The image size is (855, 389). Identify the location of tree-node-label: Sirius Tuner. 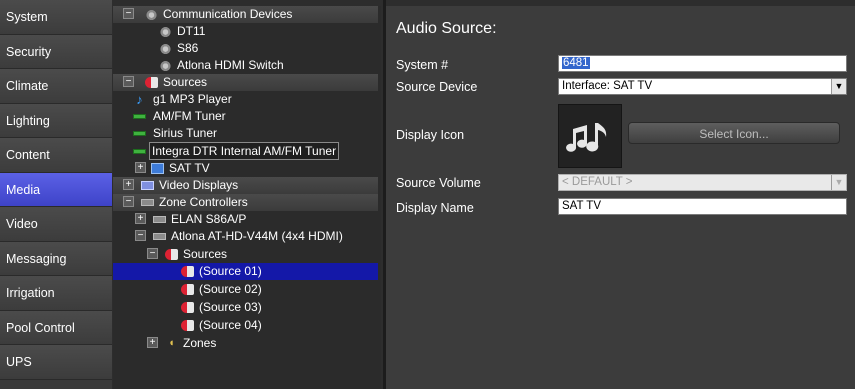
(185, 133).